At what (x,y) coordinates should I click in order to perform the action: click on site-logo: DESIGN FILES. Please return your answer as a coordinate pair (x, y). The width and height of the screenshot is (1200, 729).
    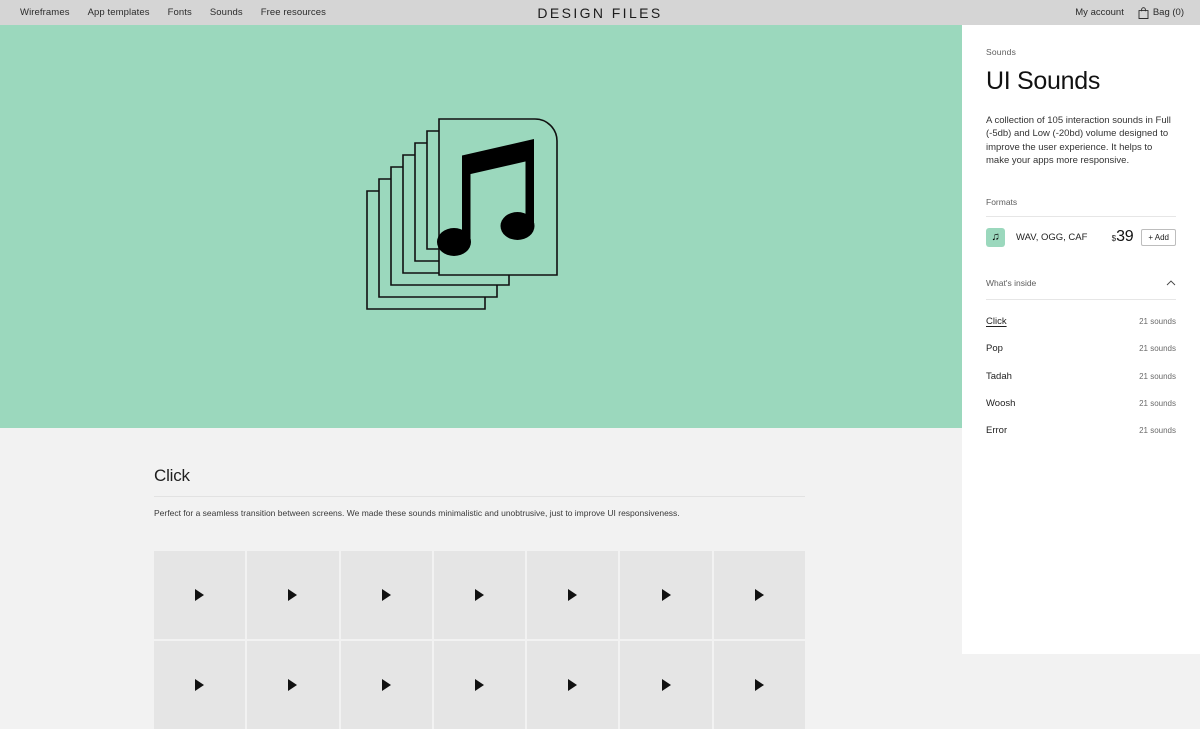
    Looking at the image, I should click on (600, 13).